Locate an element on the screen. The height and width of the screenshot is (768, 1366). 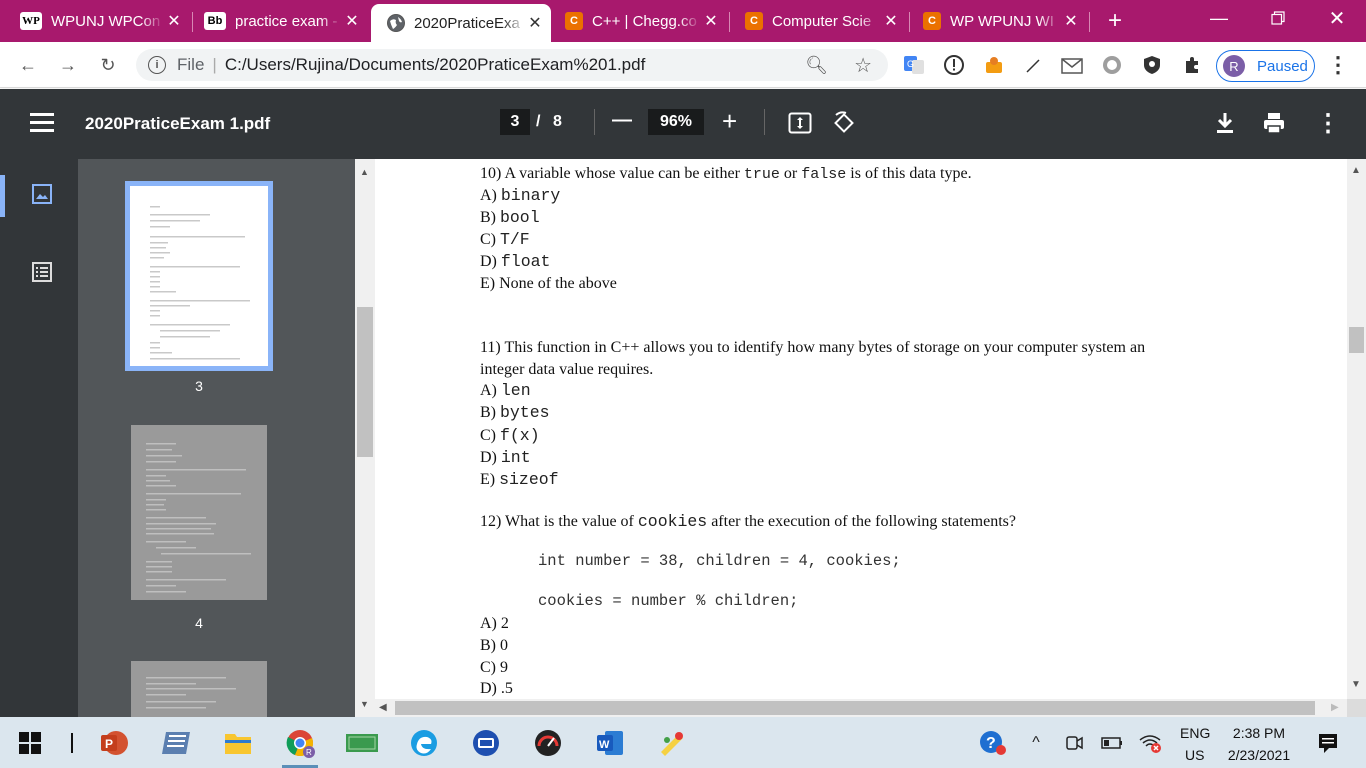
tab-chegg: C C++ | Chegg.co ✕ is located at coordinates (640, 21).